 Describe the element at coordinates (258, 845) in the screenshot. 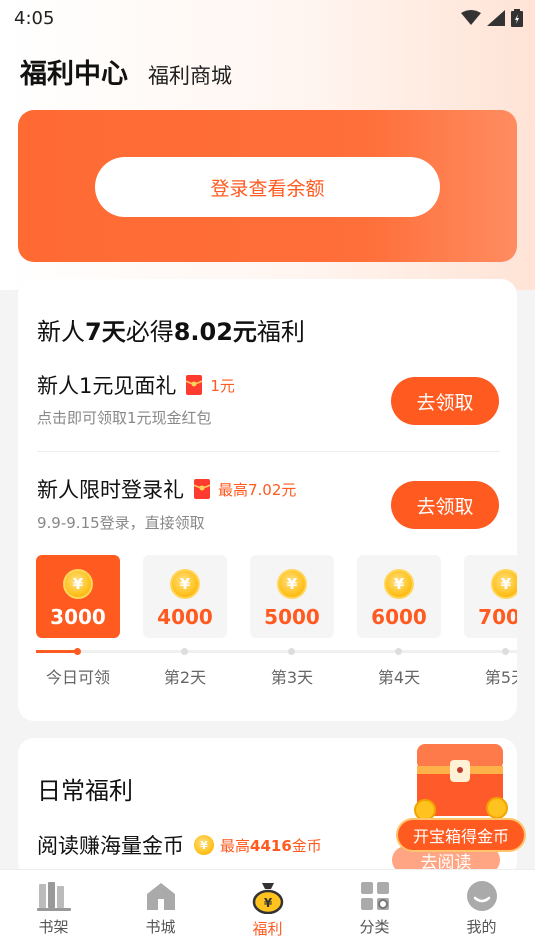

I see `read-earn-reward: ¥ 最高4416金币` at that location.